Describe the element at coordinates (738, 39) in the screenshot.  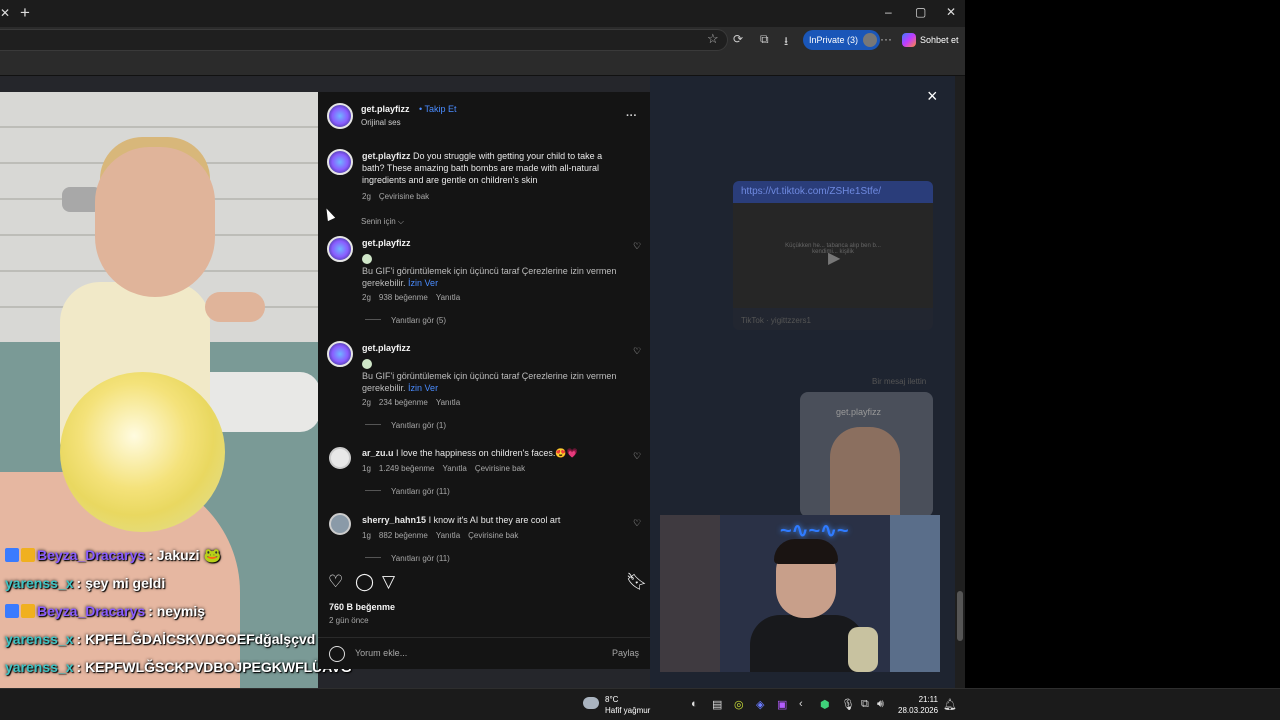
I see `extensions-icon: ⟳` at that location.